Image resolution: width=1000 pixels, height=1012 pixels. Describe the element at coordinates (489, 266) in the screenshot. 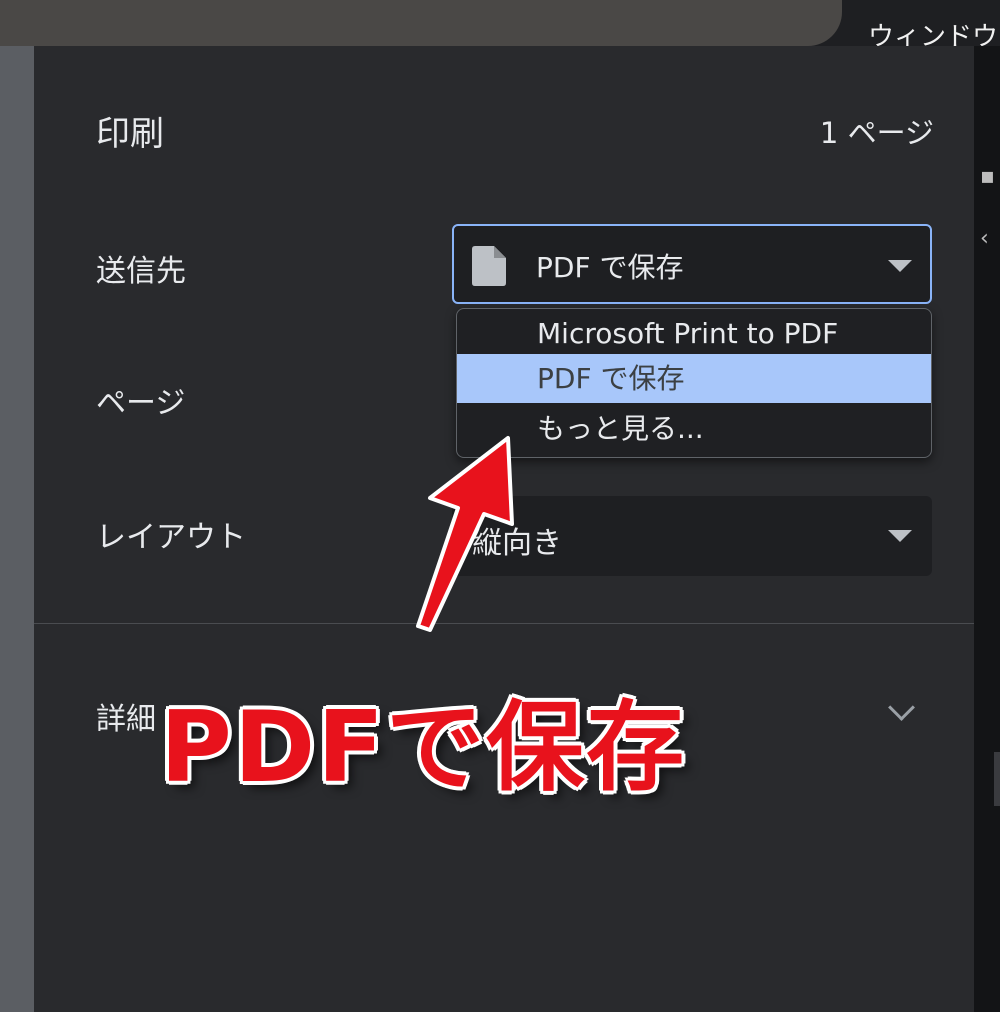

I see `file-icon` at that location.